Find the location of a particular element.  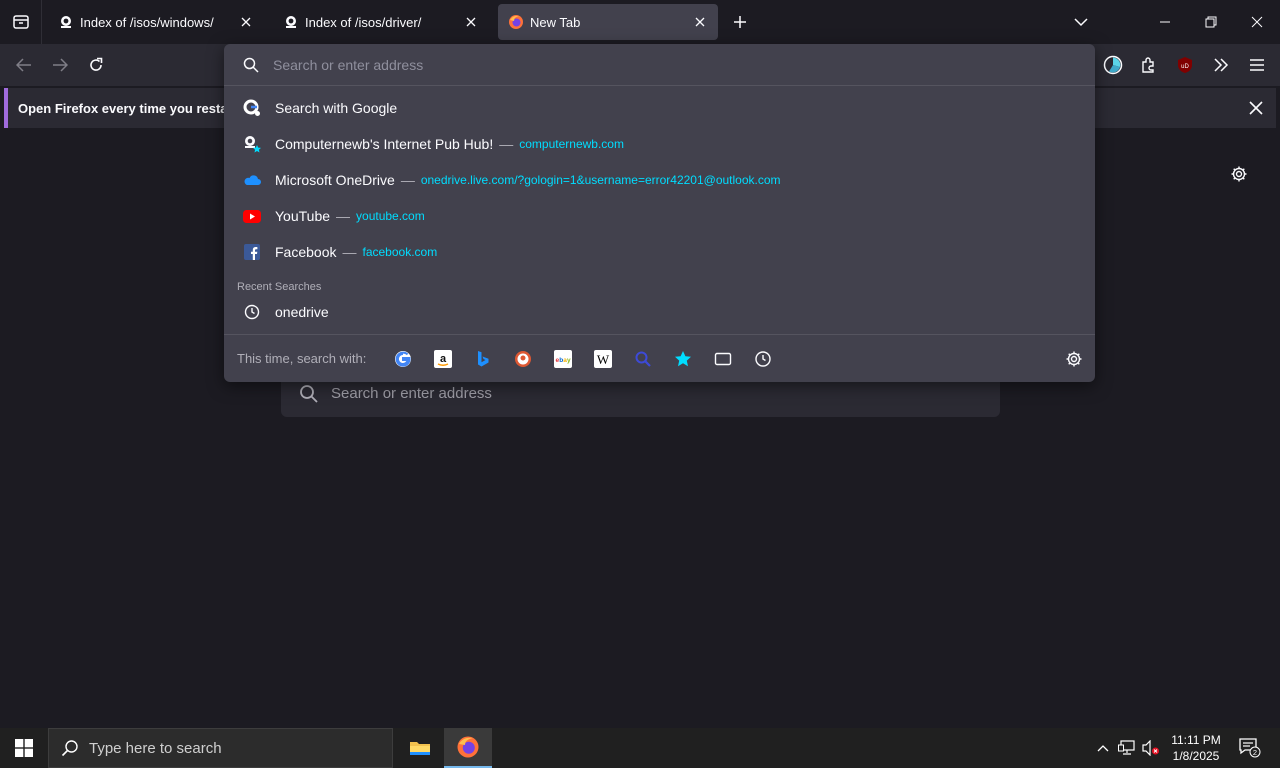

gear-icon is located at coordinates (1239, 174).